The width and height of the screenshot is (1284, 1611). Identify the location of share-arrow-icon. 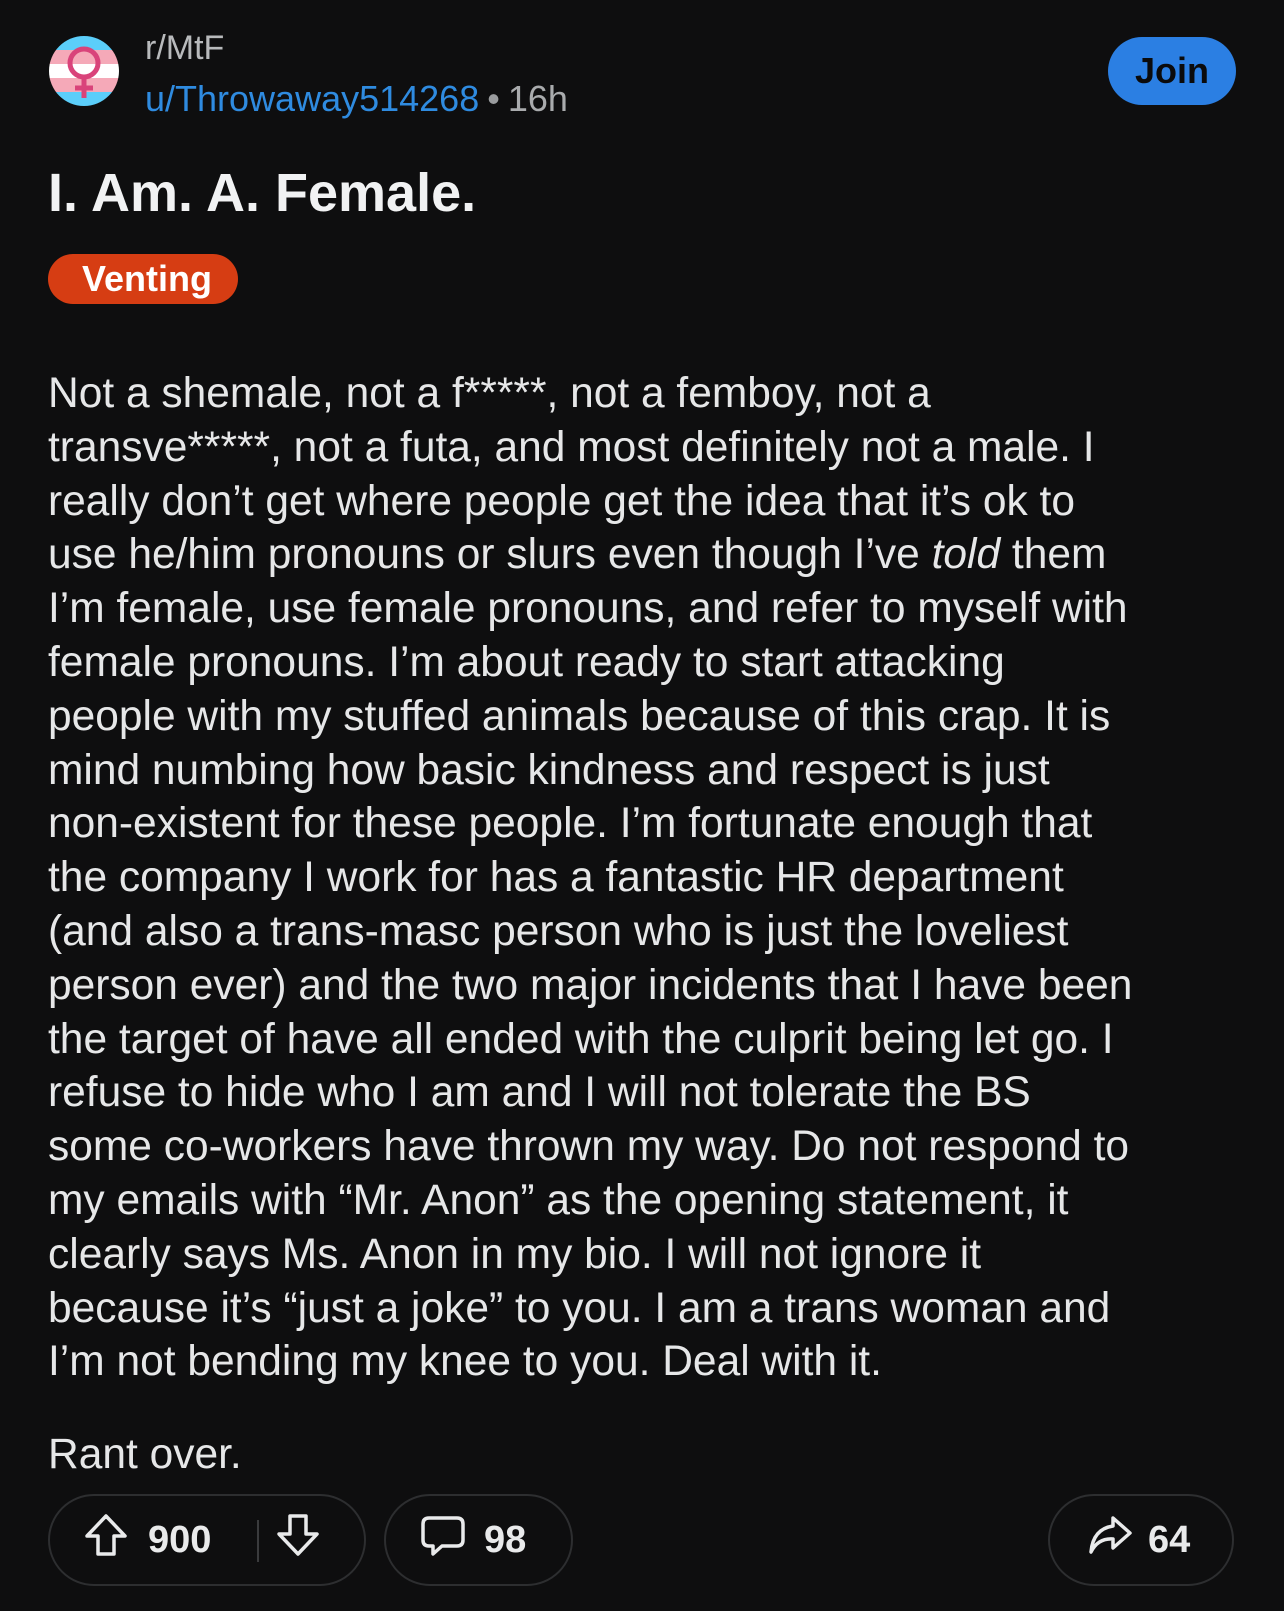
(1110, 1540).